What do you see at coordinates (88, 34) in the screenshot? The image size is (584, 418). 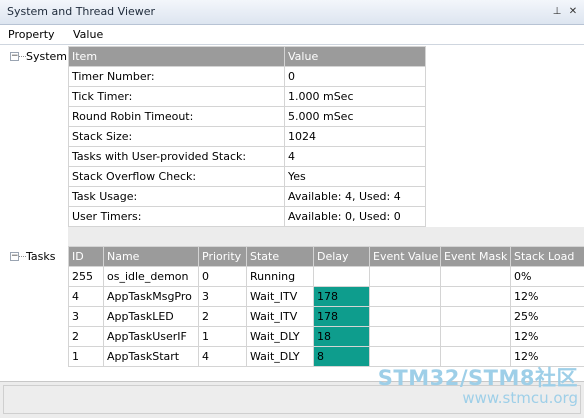 I see `value-column-header: Value` at bounding box center [88, 34].